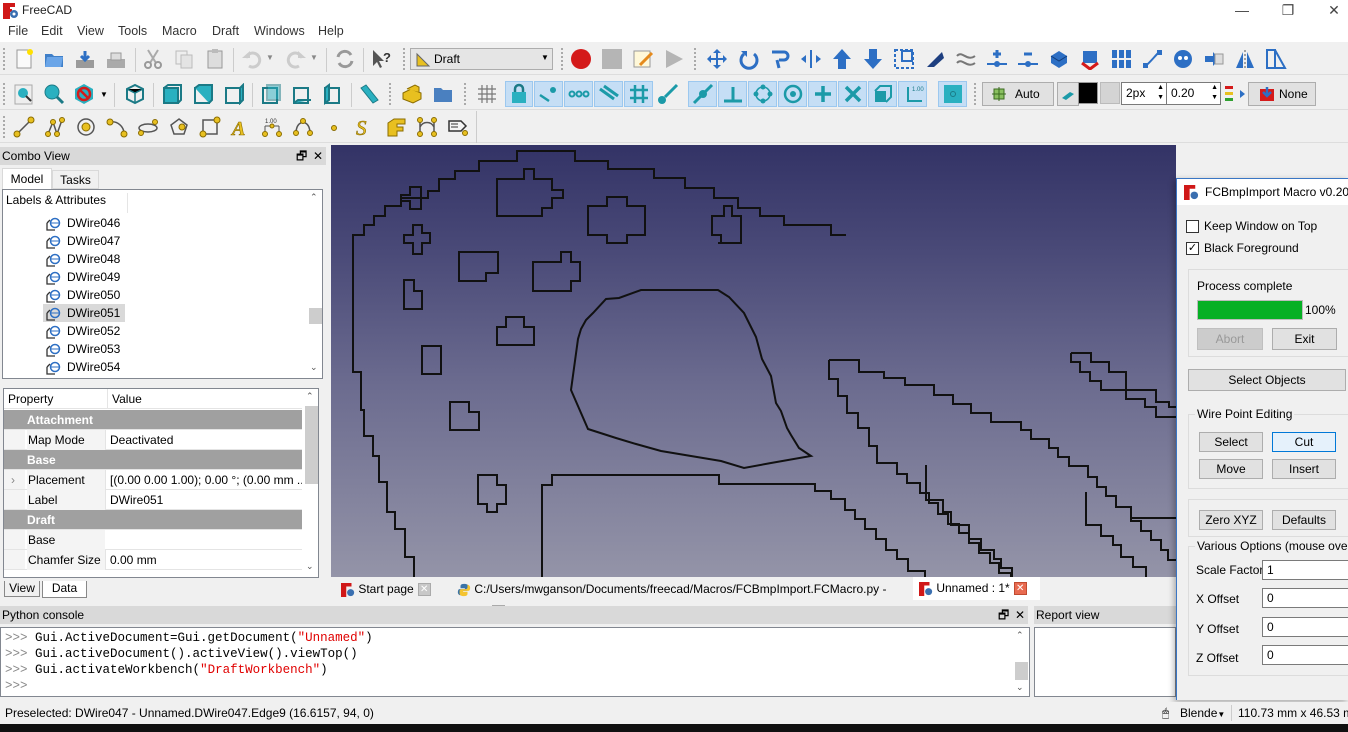 The image size is (1348, 732). Describe the element at coordinates (296, 59) in the screenshot. I see `redo-icon` at that location.